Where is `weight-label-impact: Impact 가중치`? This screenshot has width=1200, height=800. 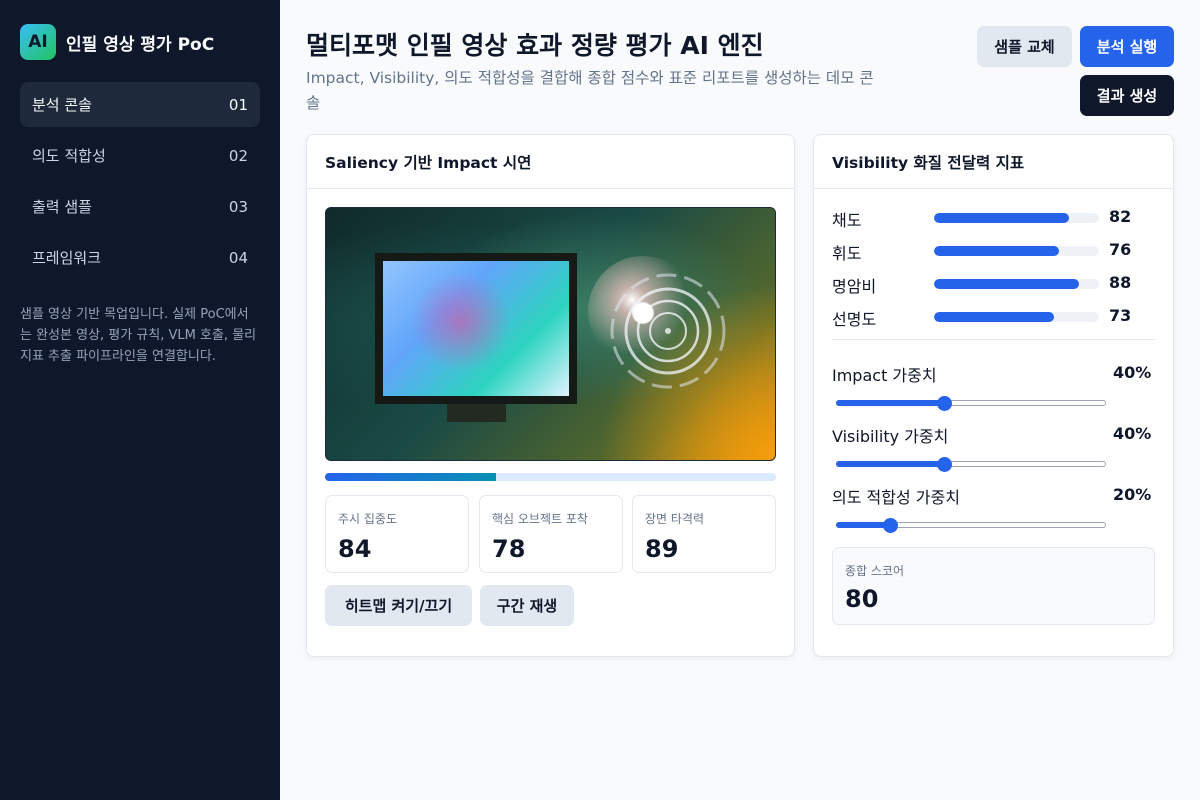
weight-label-impact: Impact 가중치 is located at coordinates (884, 375).